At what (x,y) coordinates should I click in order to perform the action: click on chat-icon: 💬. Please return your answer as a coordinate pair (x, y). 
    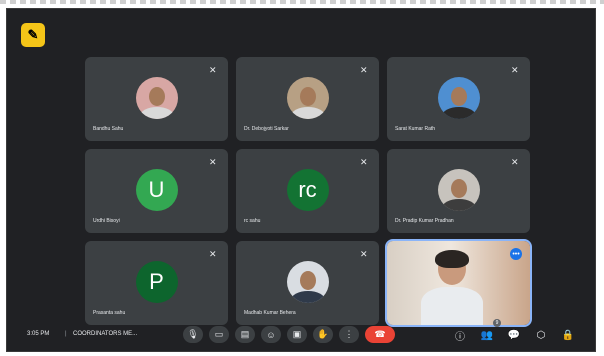
    Looking at the image, I should click on (514, 335).